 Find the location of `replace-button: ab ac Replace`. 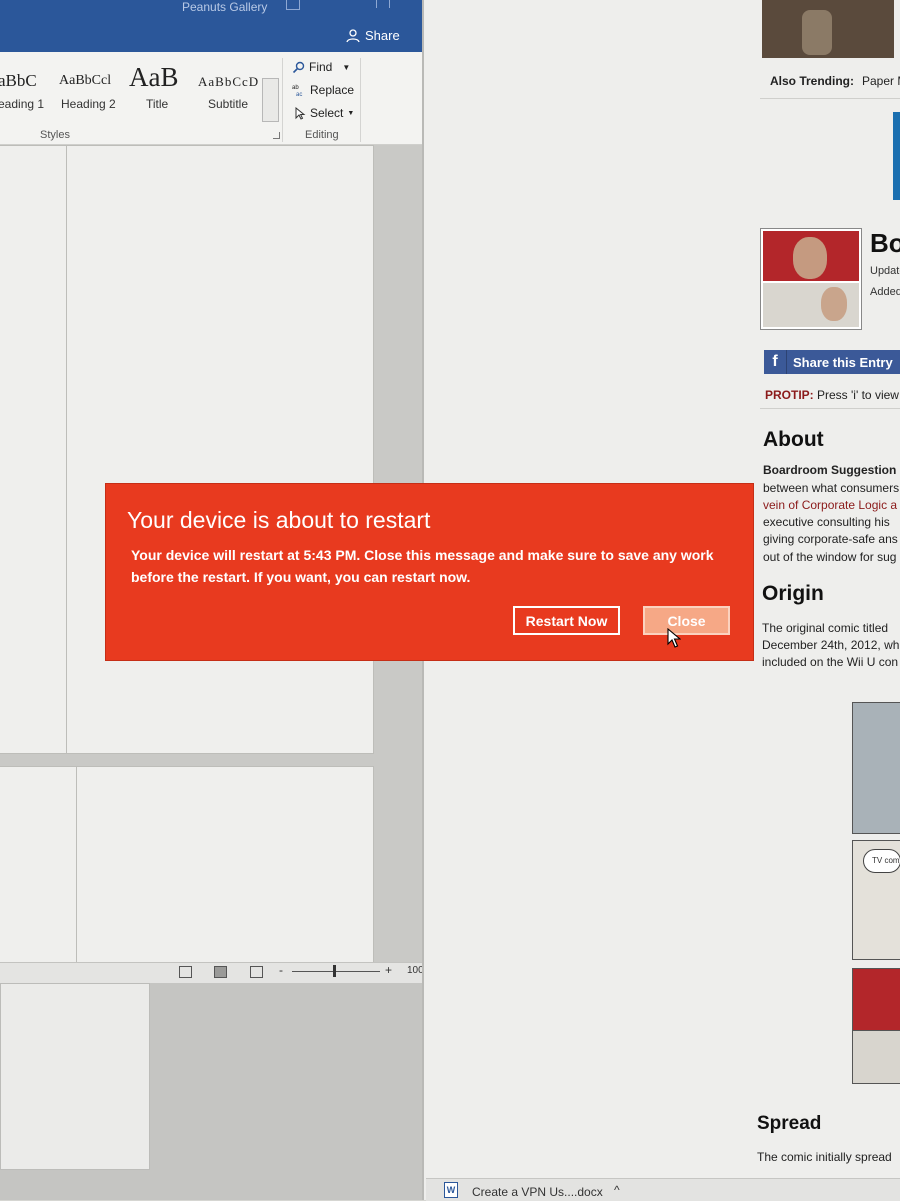

replace-button: ab ac Replace is located at coordinates (323, 90).